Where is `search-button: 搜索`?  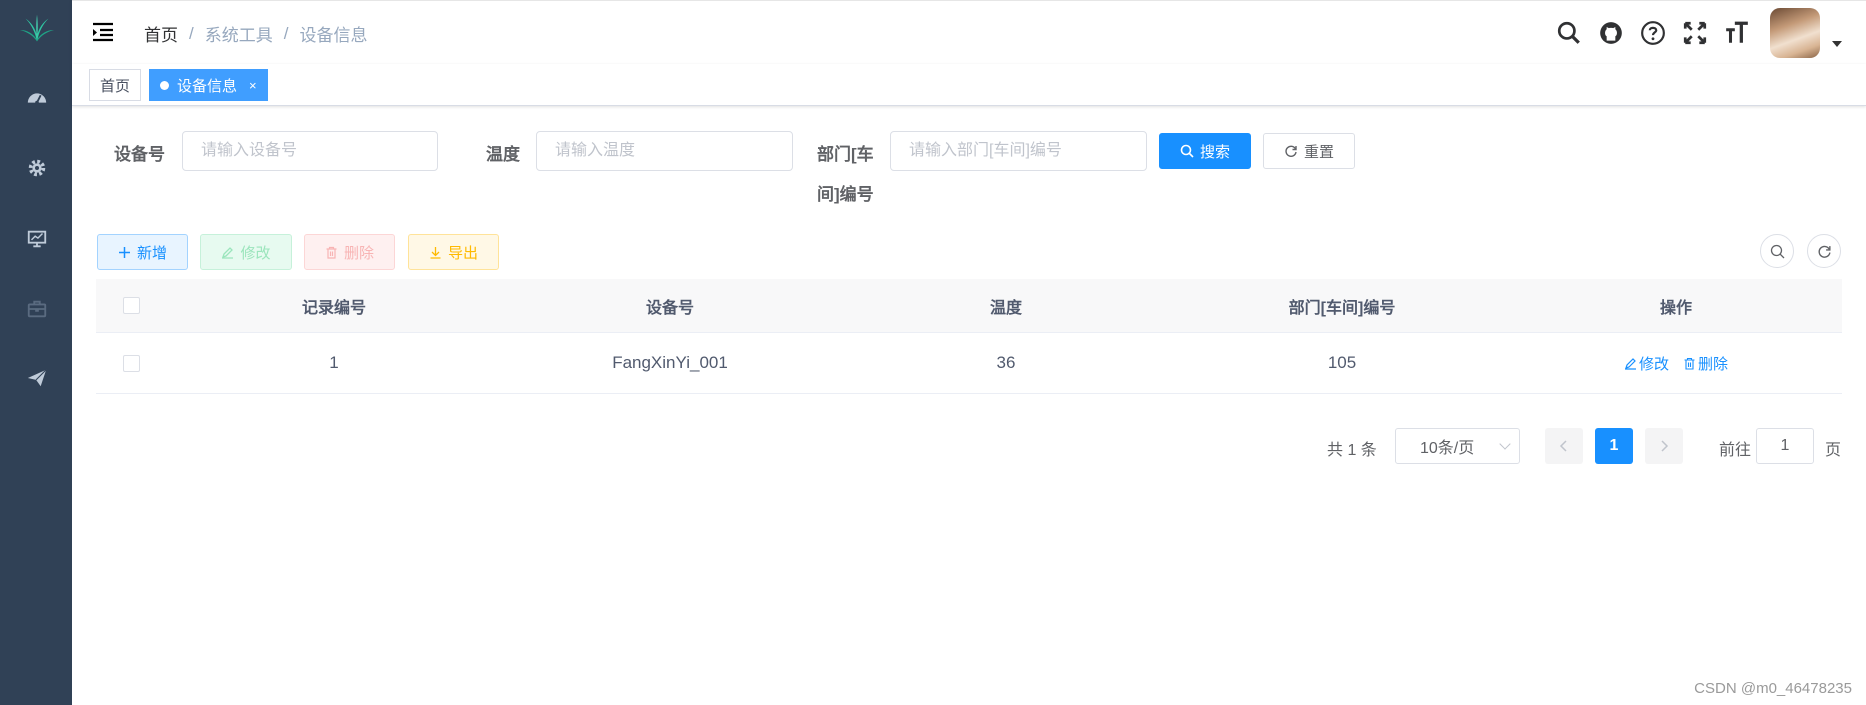
search-button: 搜索 is located at coordinates (1205, 151).